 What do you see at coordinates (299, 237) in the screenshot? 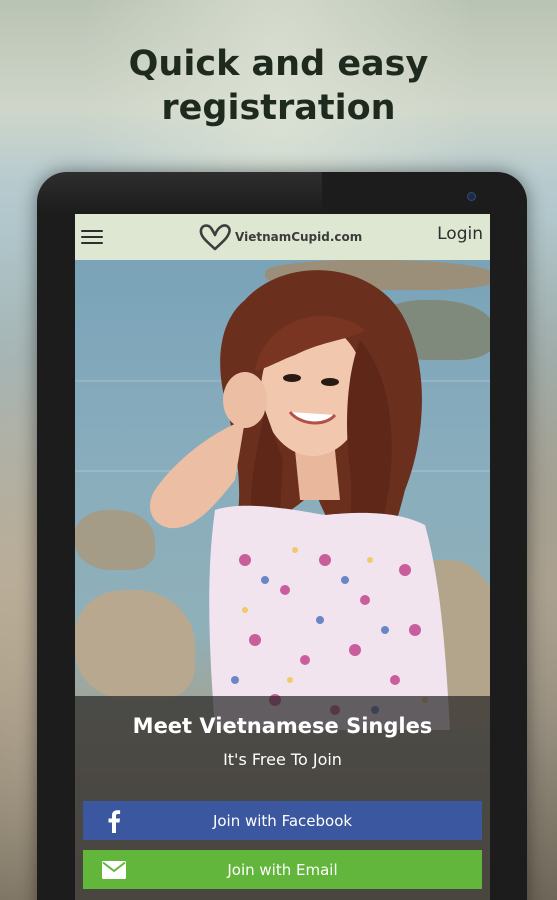
I see `logo-text: VietnamCupid.com` at bounding box center [299, 237].